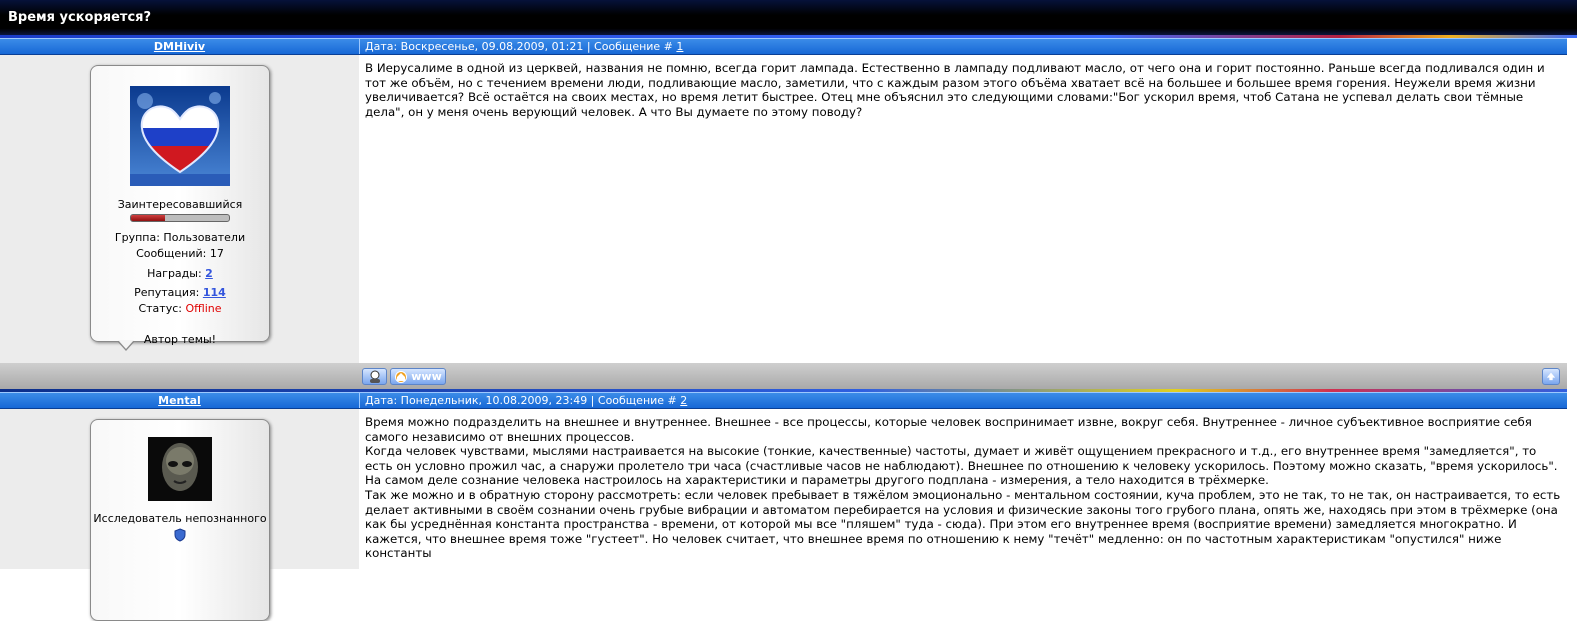  Describe the element at coordinates (203, 308) in the screenshot. I see `status-offline: Offline` at that location.